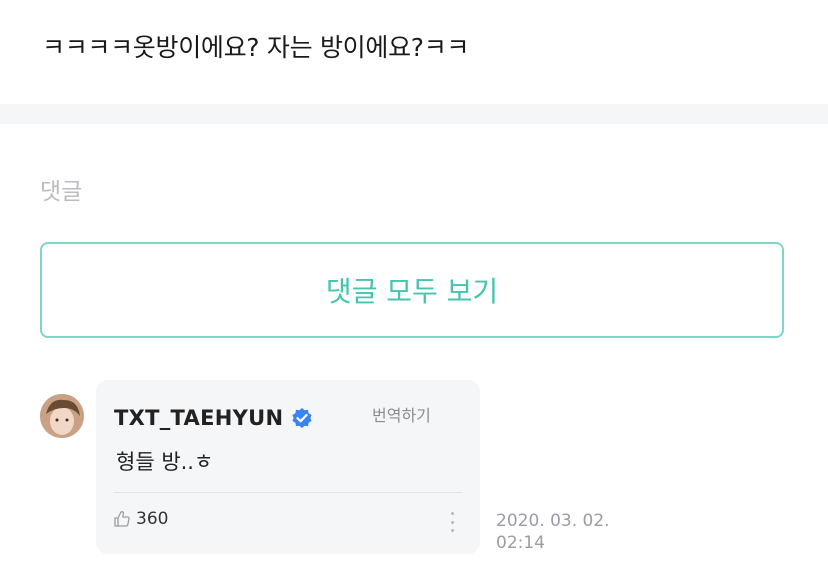  I want to click on avatar, so click(62, 416).